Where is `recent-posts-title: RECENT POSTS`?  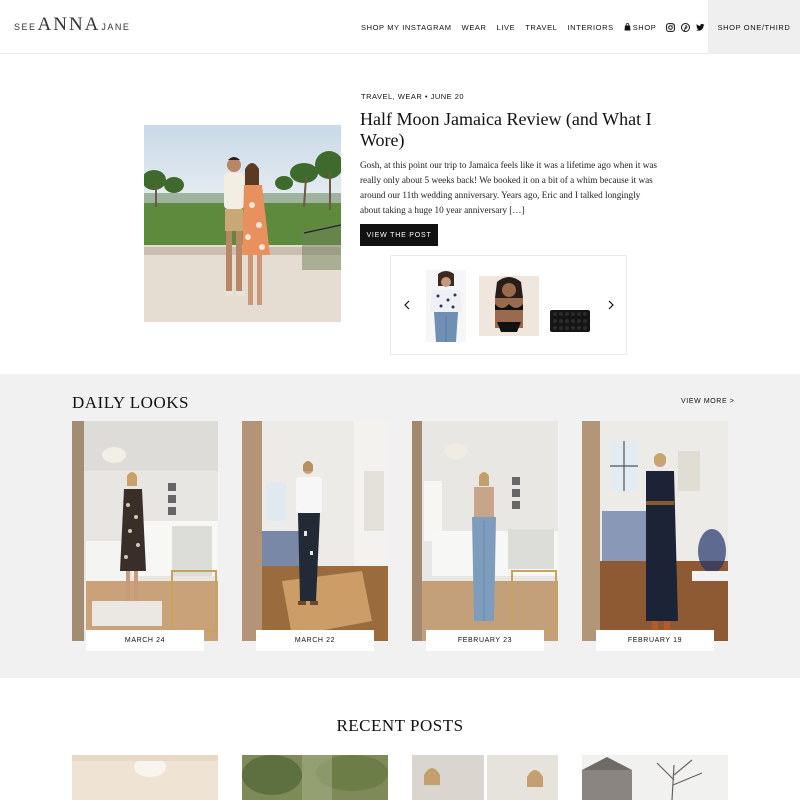
recent-posts-title: RECENT POSTS is located at coordinates (400, 725).